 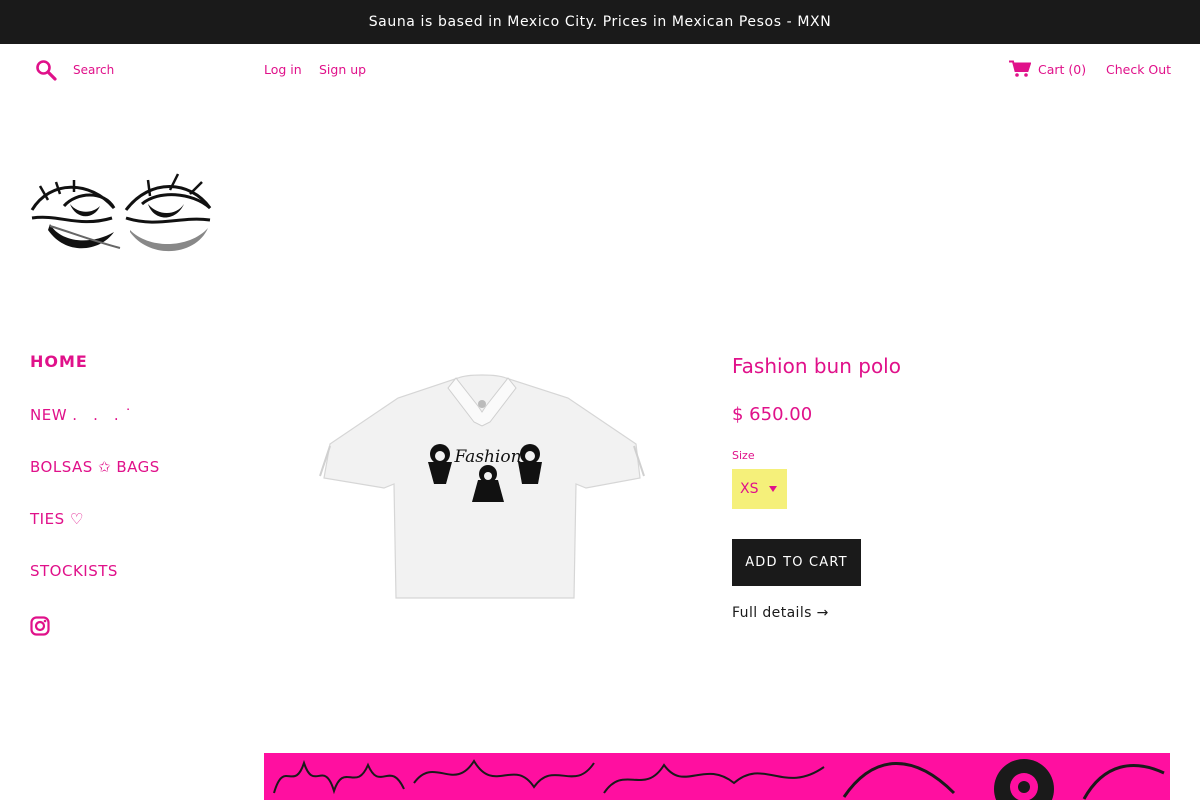 What do you see at coordinates (759, 489) in the screenshot?
I see `size-select: XS` at bounding box center [759, 489].